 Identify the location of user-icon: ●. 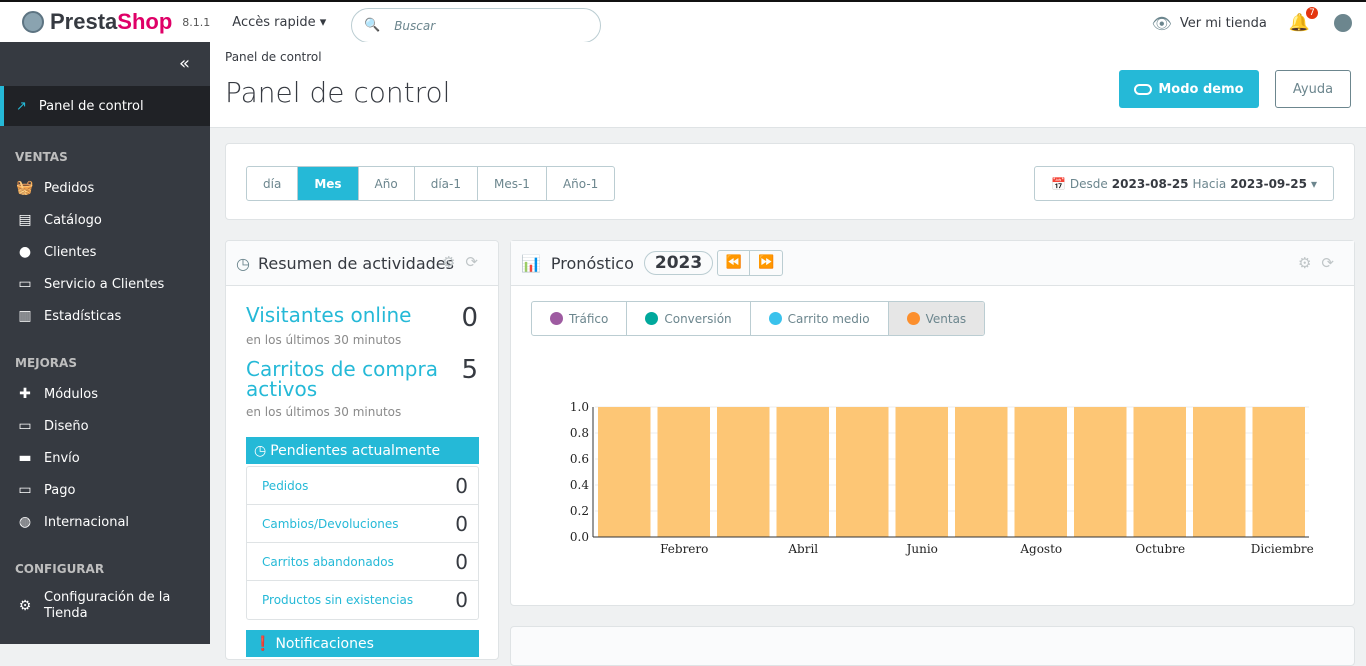
(25, 252).